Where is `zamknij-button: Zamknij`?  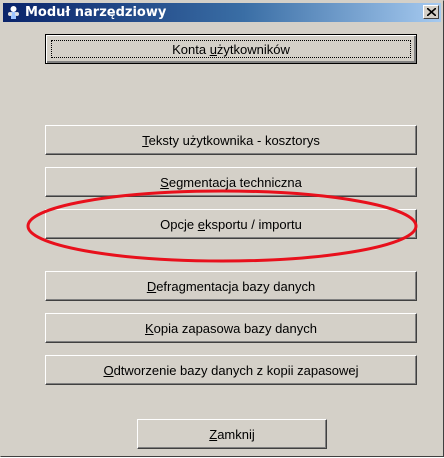 zamknij-button: Zamknij is located at coordinates (232, 434).